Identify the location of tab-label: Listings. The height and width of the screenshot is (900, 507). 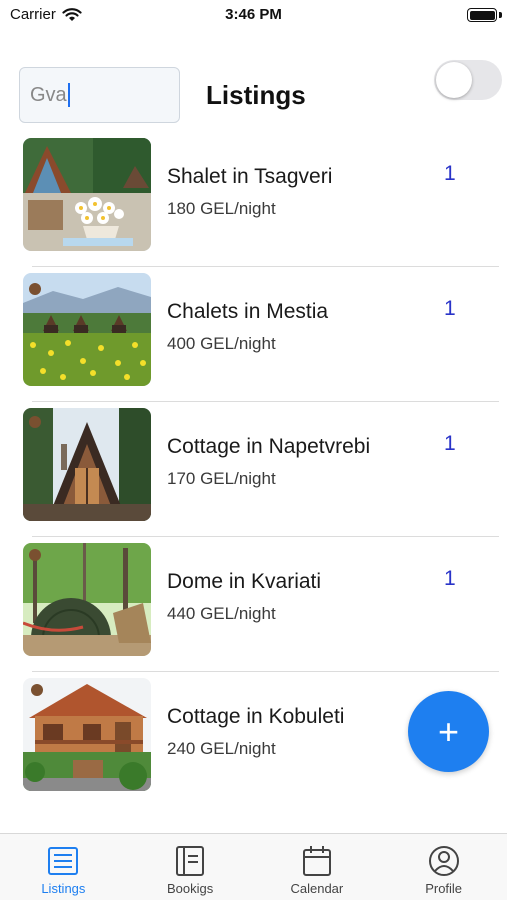
(63, 888).